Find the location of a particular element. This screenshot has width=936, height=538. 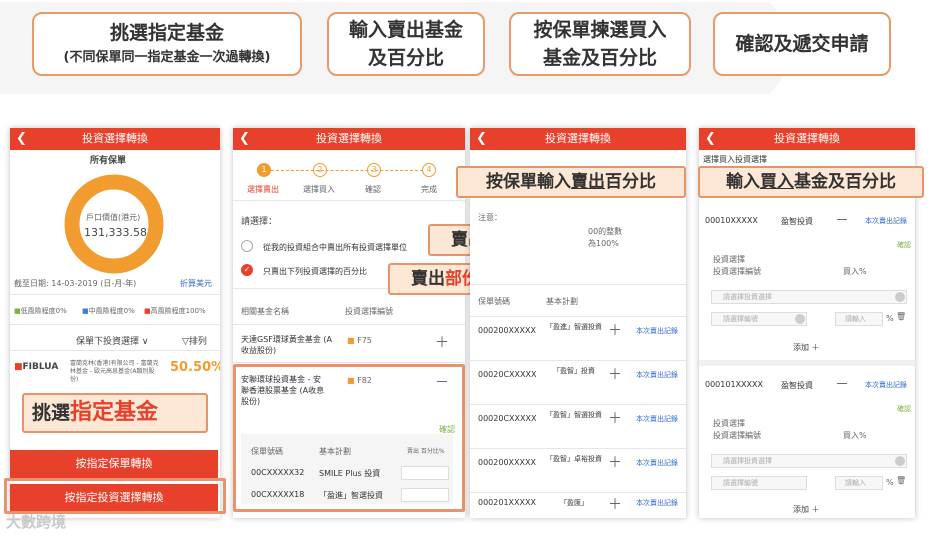

plan-col: 基本計劃 is located at coordinates (562, 301).